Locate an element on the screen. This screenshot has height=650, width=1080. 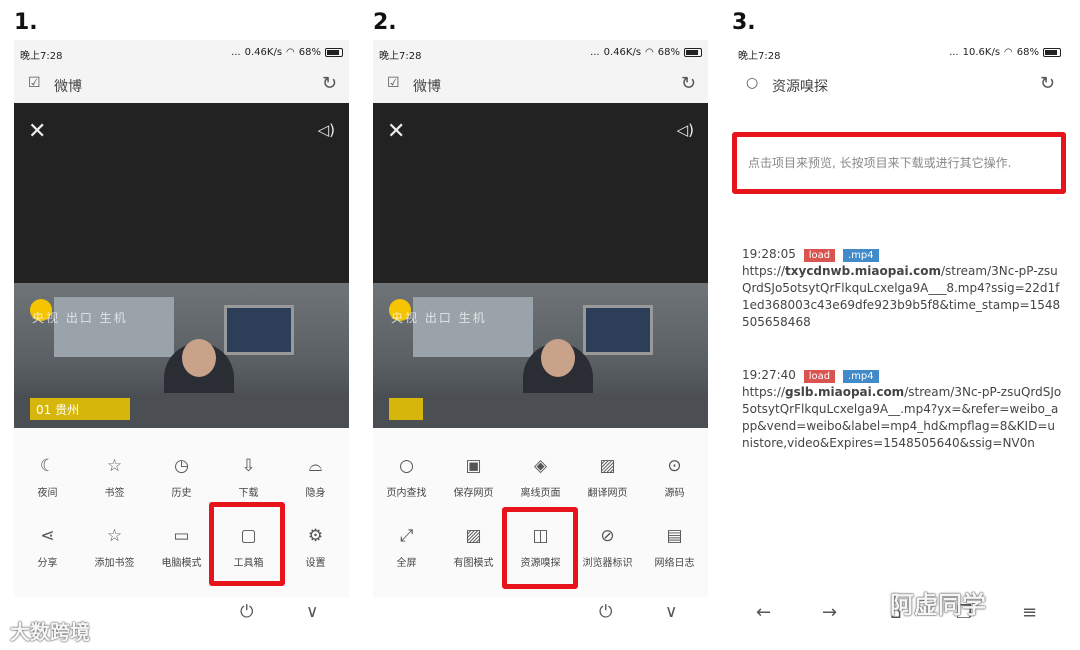
menu-item-save-page: ▣ 保存网页 is located at coordinates (473, 476).